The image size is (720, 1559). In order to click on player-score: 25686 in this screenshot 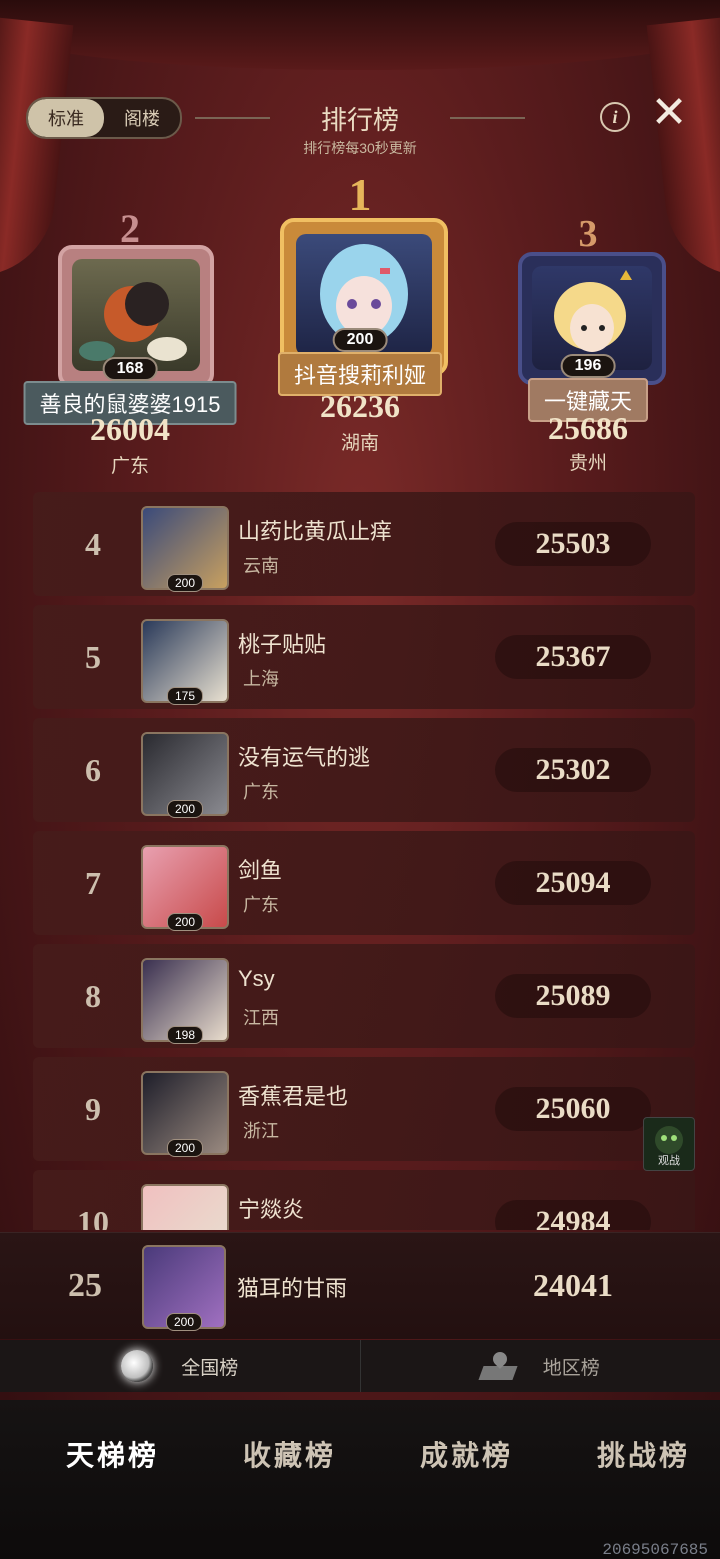, I will do `click(588, 428)`.